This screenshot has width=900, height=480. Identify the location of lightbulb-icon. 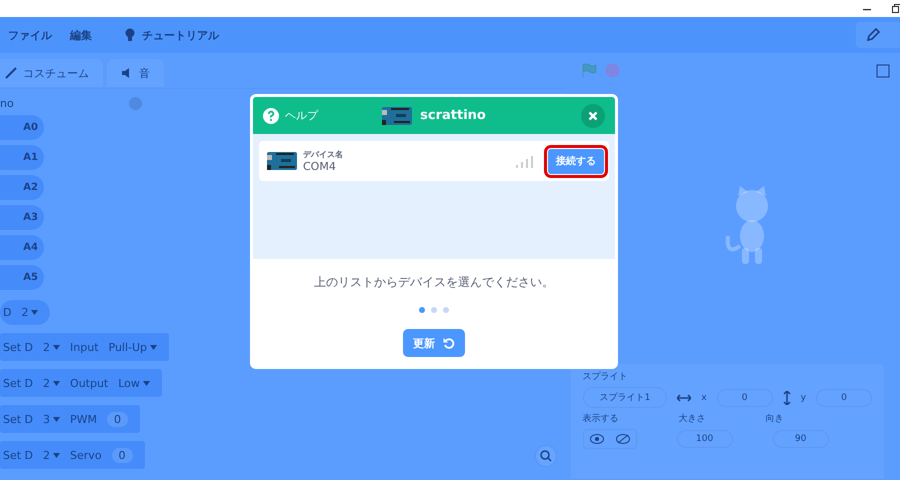
(130, 35).